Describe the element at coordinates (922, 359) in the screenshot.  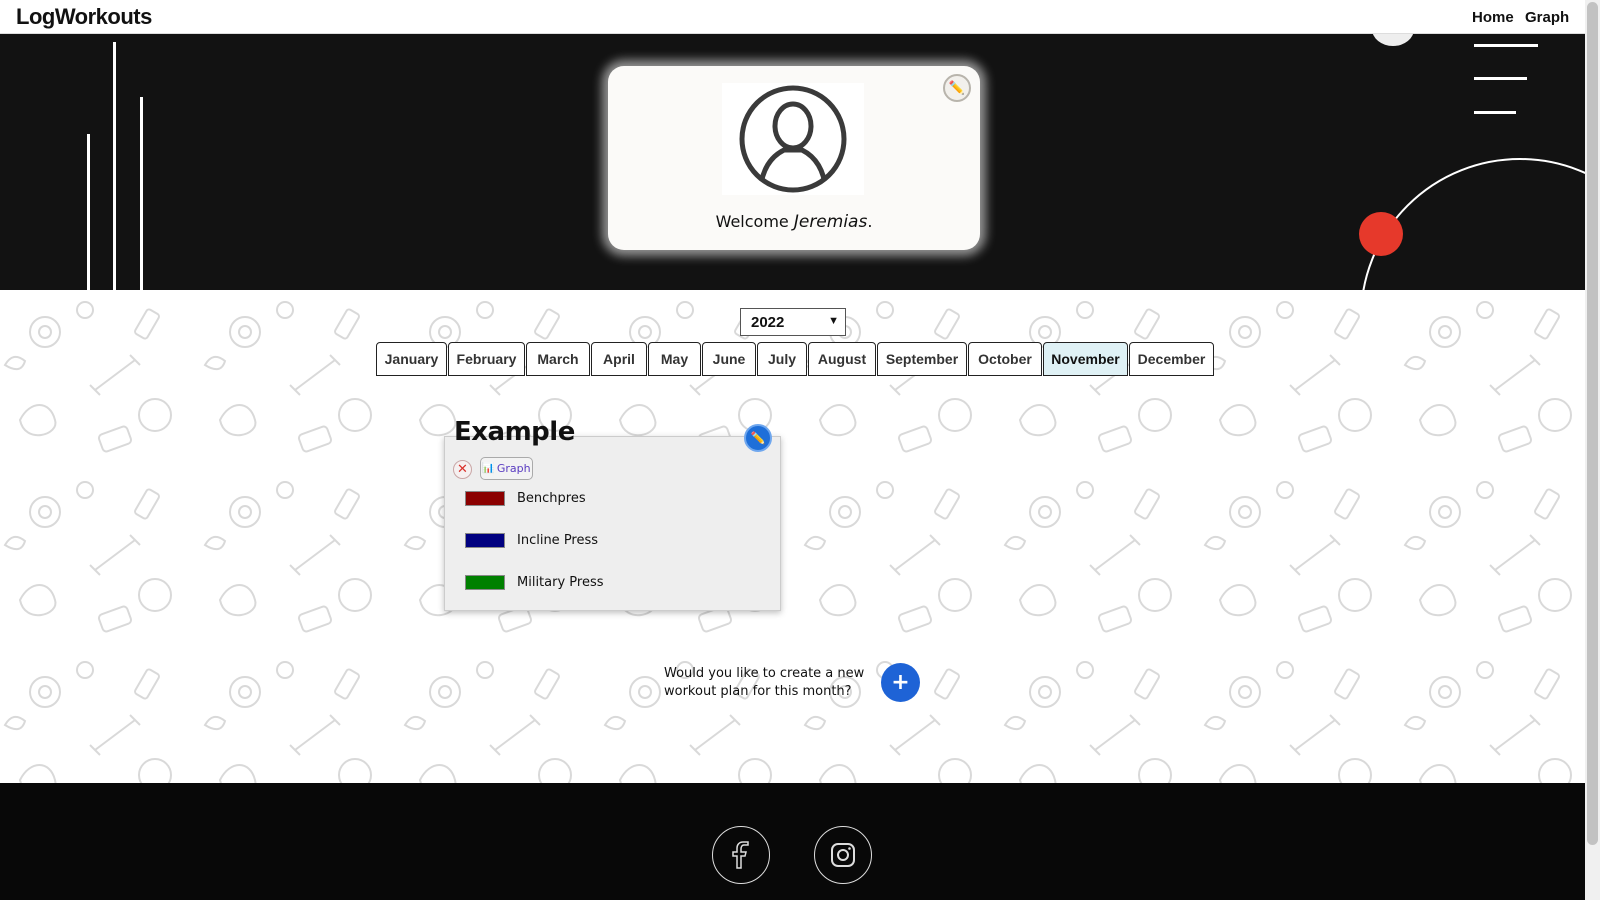
I see `tab-september: September` at that location.